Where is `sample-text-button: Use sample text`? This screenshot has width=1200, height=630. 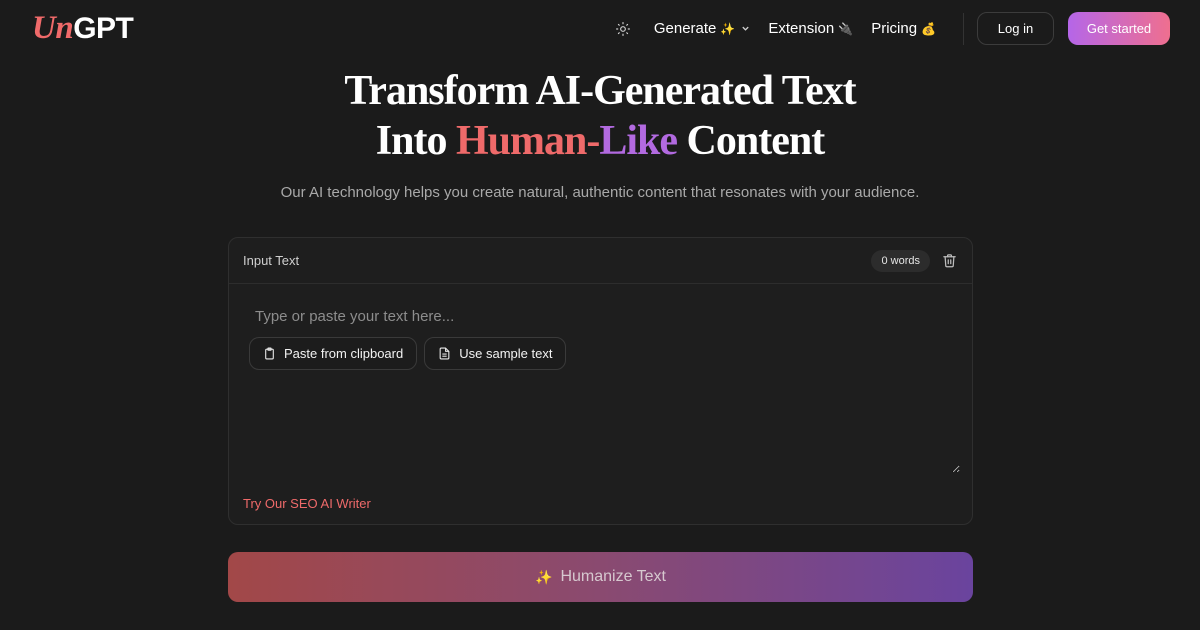 sample-text-button: Use sample text is located at coordinates (495, 353).